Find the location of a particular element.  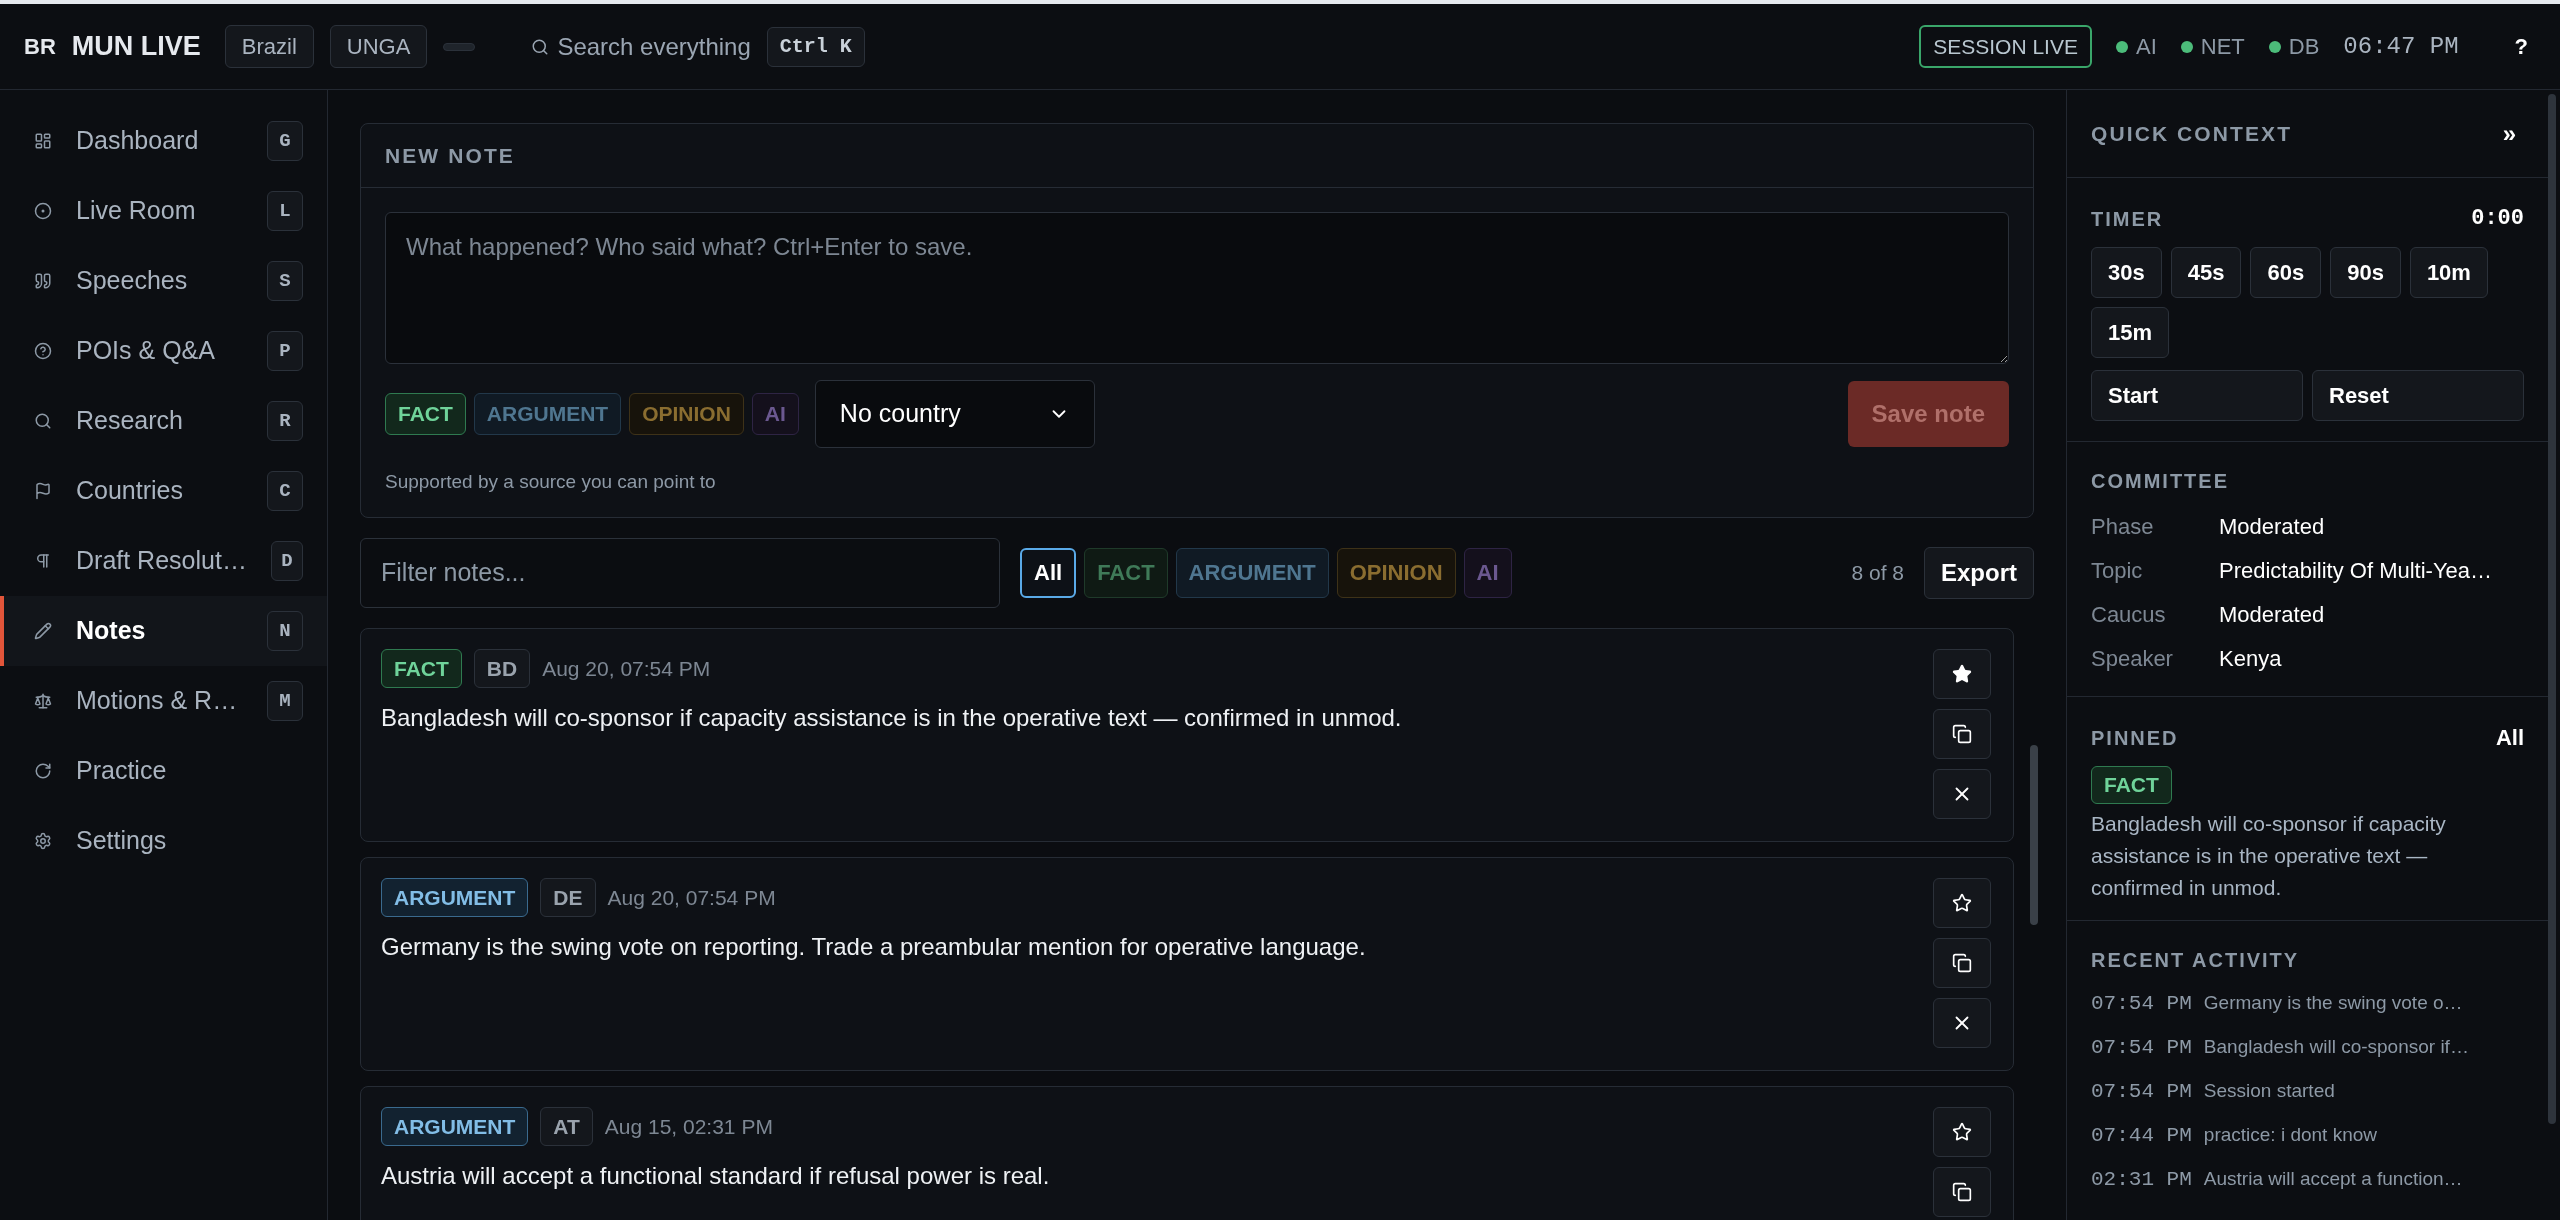

timer-preset-button: 10m is located at coordinates (2448, 272).